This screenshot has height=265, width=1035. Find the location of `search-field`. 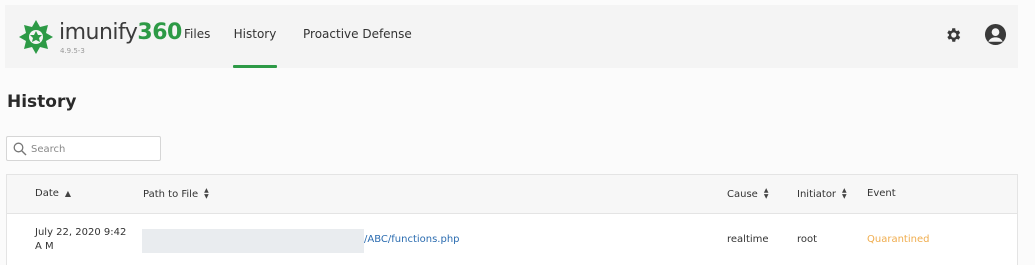

search-field is located at coordinates (83, 148).